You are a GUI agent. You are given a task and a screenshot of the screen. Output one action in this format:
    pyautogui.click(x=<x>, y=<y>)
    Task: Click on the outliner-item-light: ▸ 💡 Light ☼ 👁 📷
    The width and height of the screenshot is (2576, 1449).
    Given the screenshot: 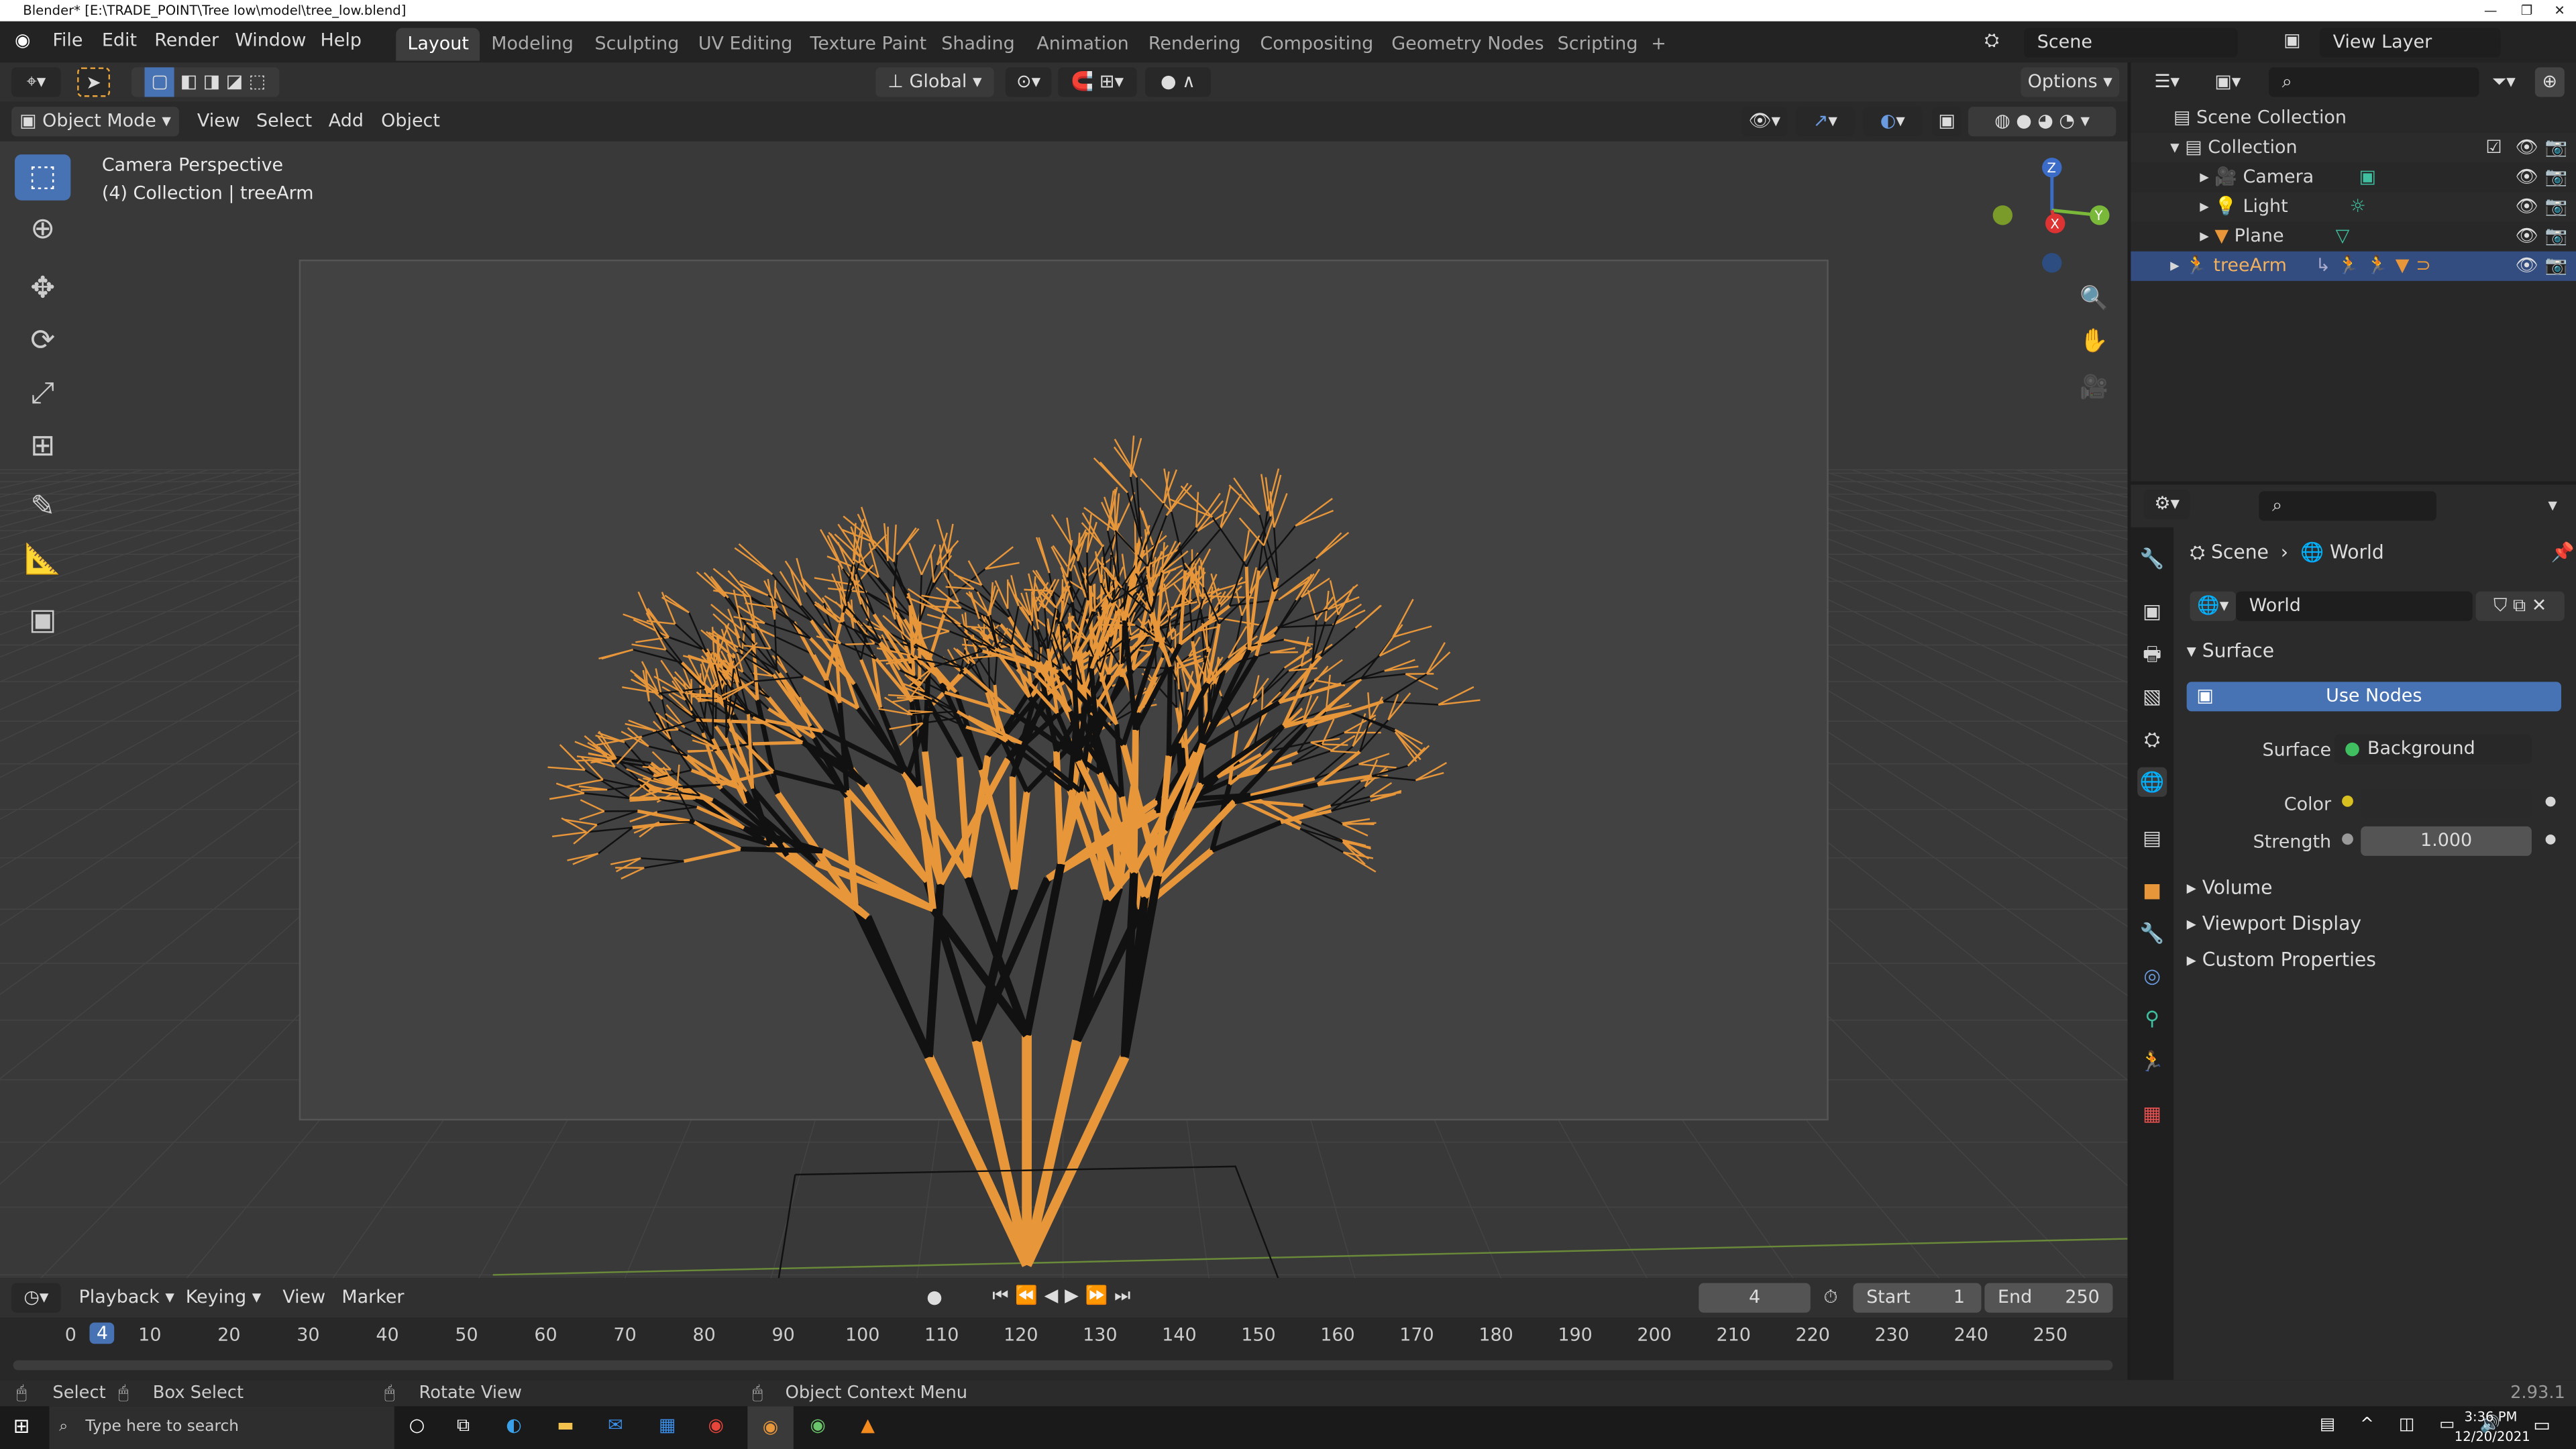 What is the action you would take?
    pyautogui.click(x=2353, y=207)
    